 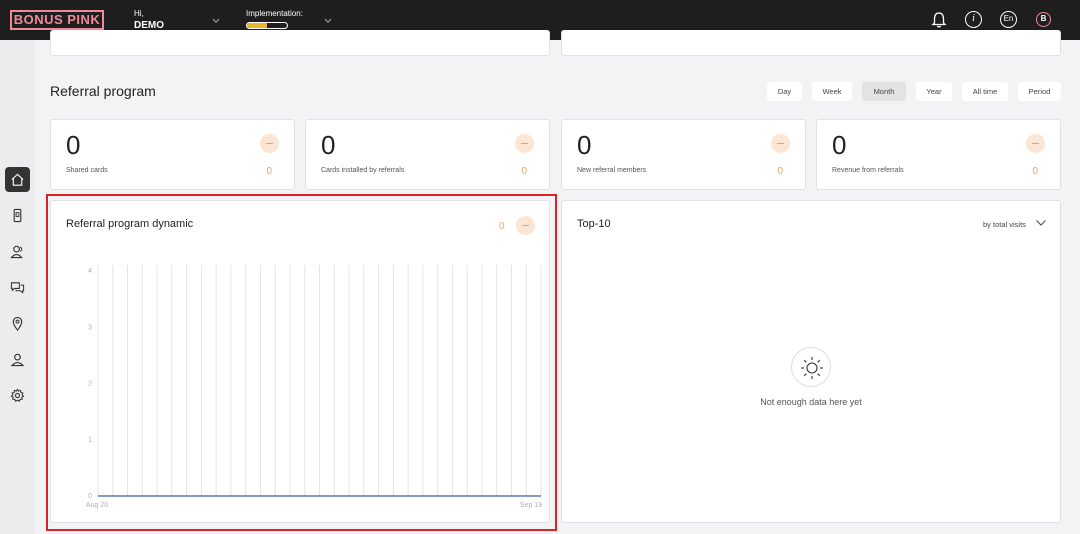 I want to click on sidebar-item-settings, so click(x=17, y=395).